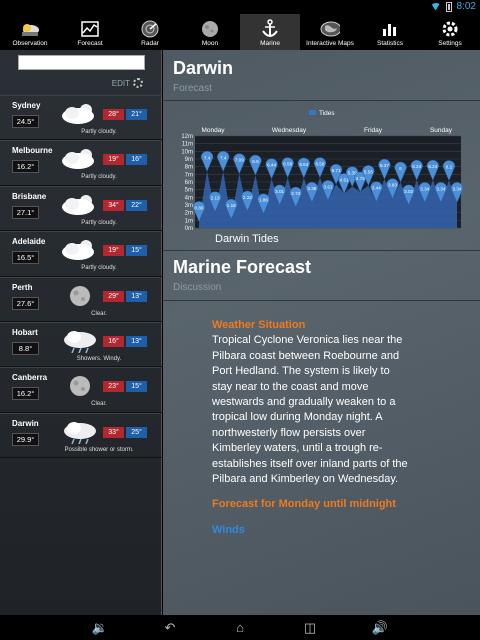 The image size is (480, 640). I want to click on tide-value-label: 3.44, so click(376, 188).